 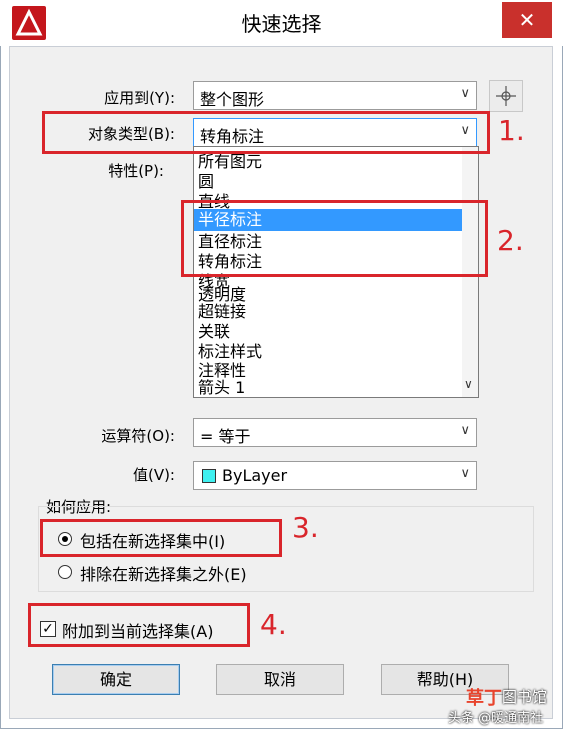 I want to click on title-bar: 快速选择 ✕, so click(x=281, y=23).